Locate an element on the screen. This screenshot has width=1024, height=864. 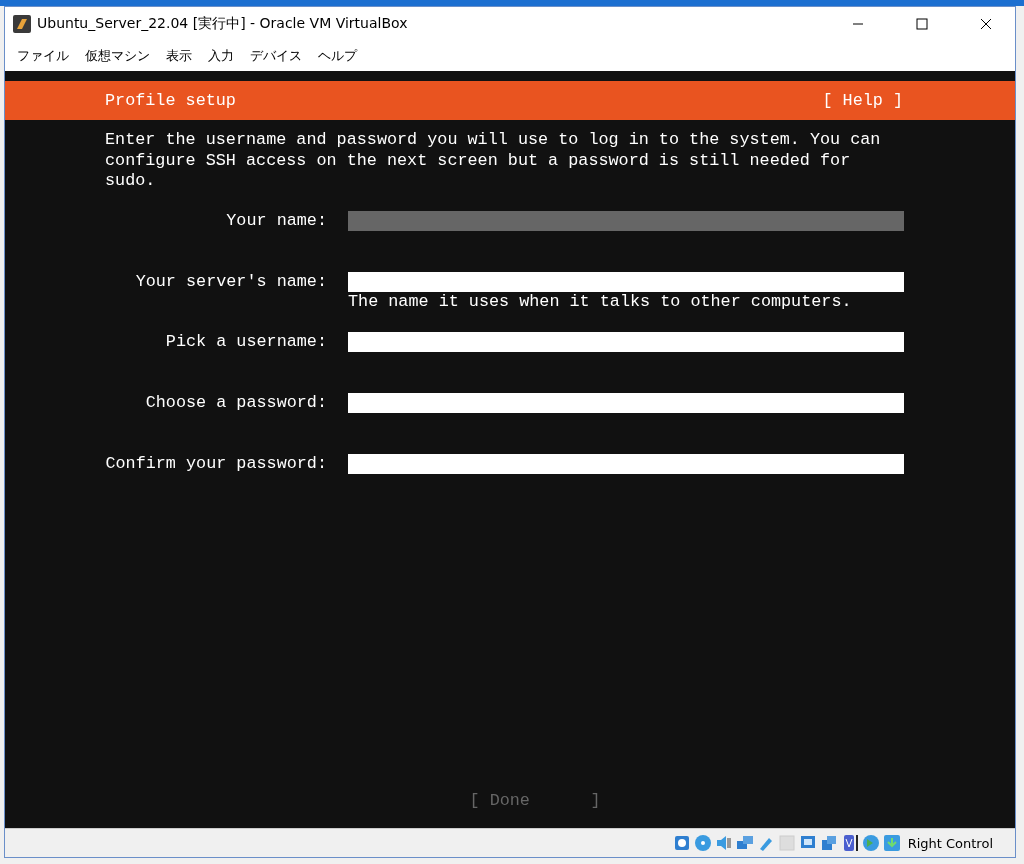
intro-text: Enter the username and password you will use to log in to the system. You can configure SSH access on the next screen but a password is still needed for sudo. is located at coordinates (493, 161).